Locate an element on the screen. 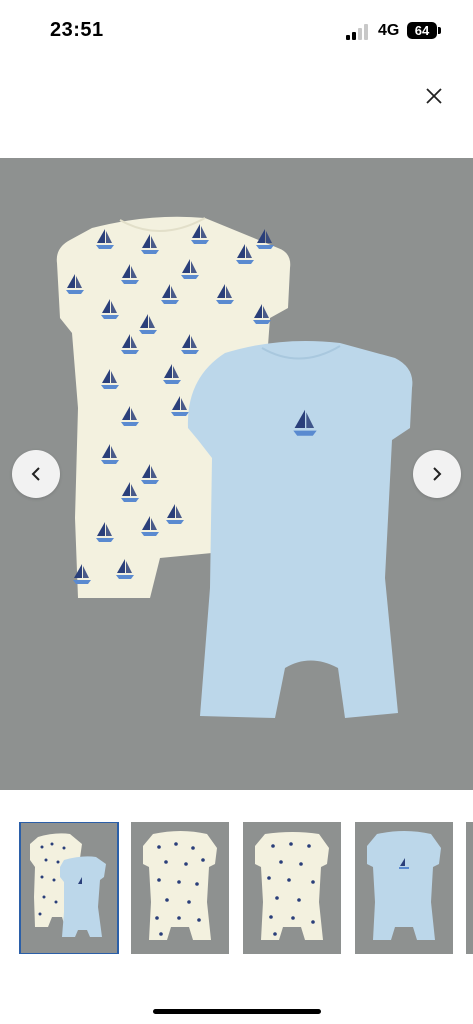 The width and height of the screenshot is (473, 1024). signal-icon is located at coordinates (357, 32).